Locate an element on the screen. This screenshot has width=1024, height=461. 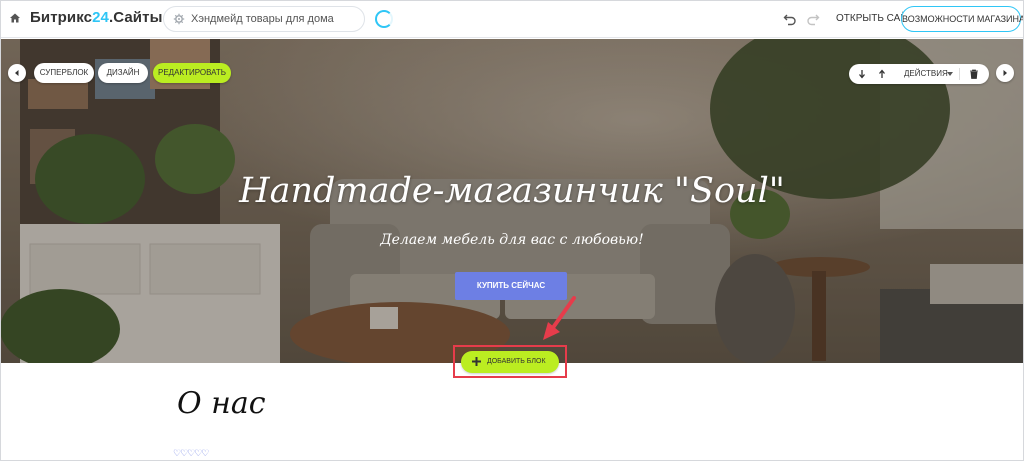
loading-spinner-icon is located at coordinates (384, 19).